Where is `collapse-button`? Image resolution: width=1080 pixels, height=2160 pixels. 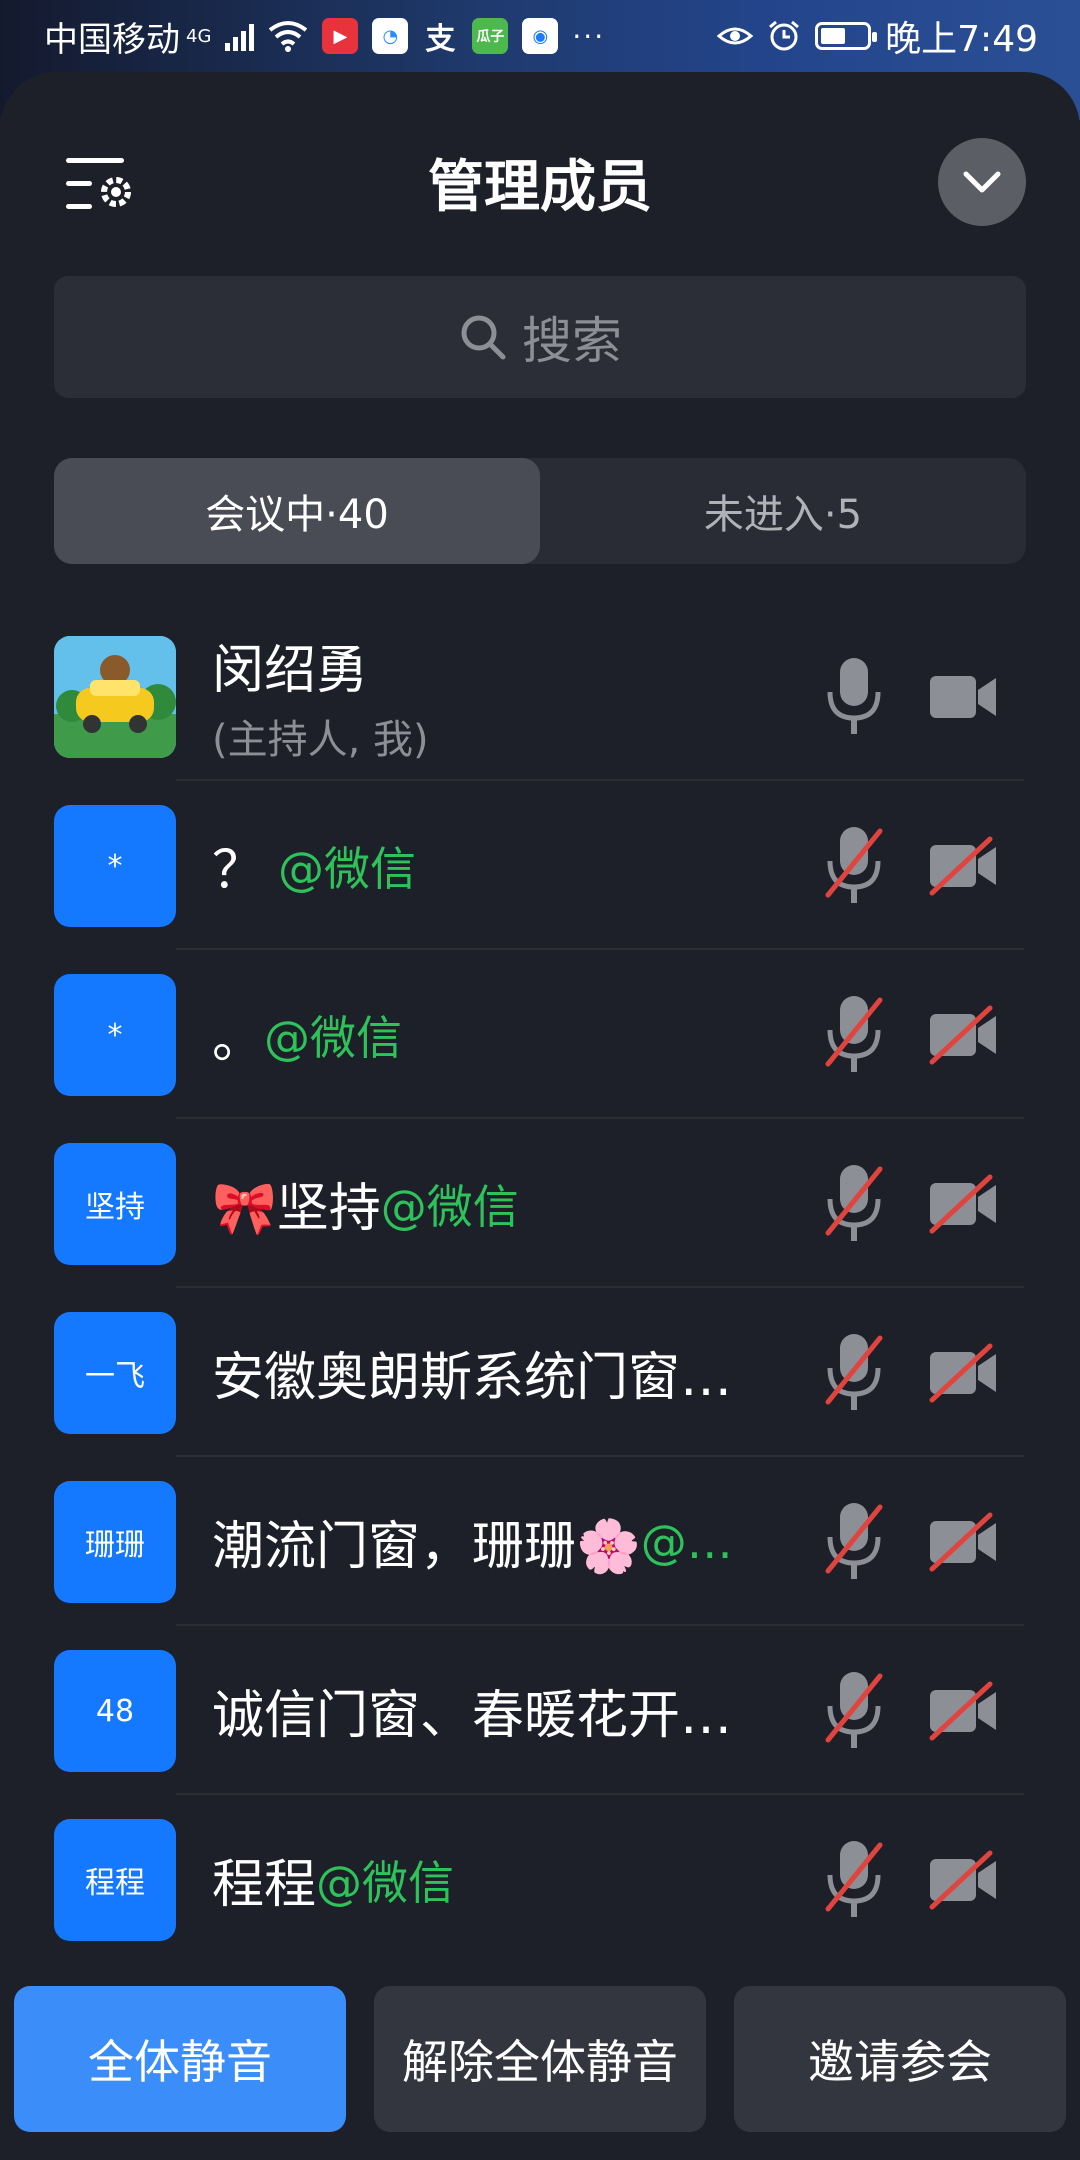
collapse-button is located at coordinates (982, 182).